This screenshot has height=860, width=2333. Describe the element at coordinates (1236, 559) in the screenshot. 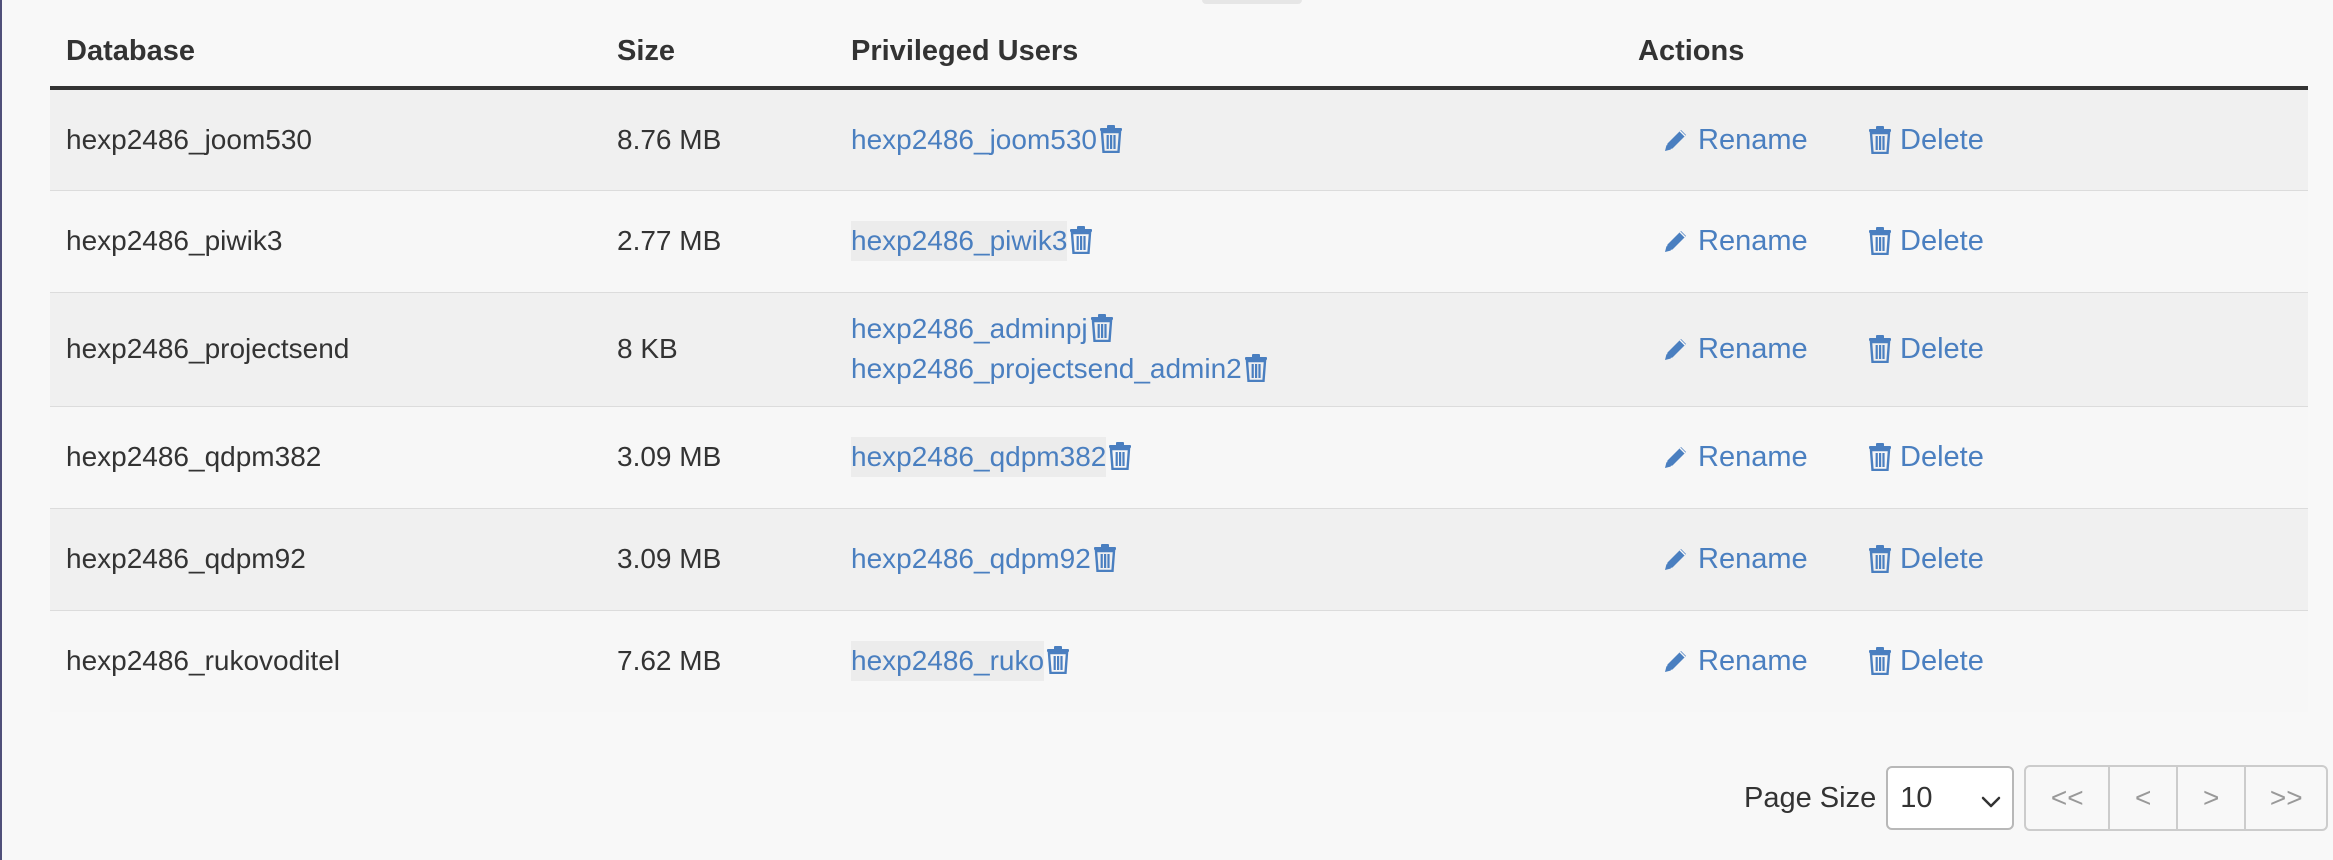

I see `privileged-user: hexp2486_qdpm92` at that location.